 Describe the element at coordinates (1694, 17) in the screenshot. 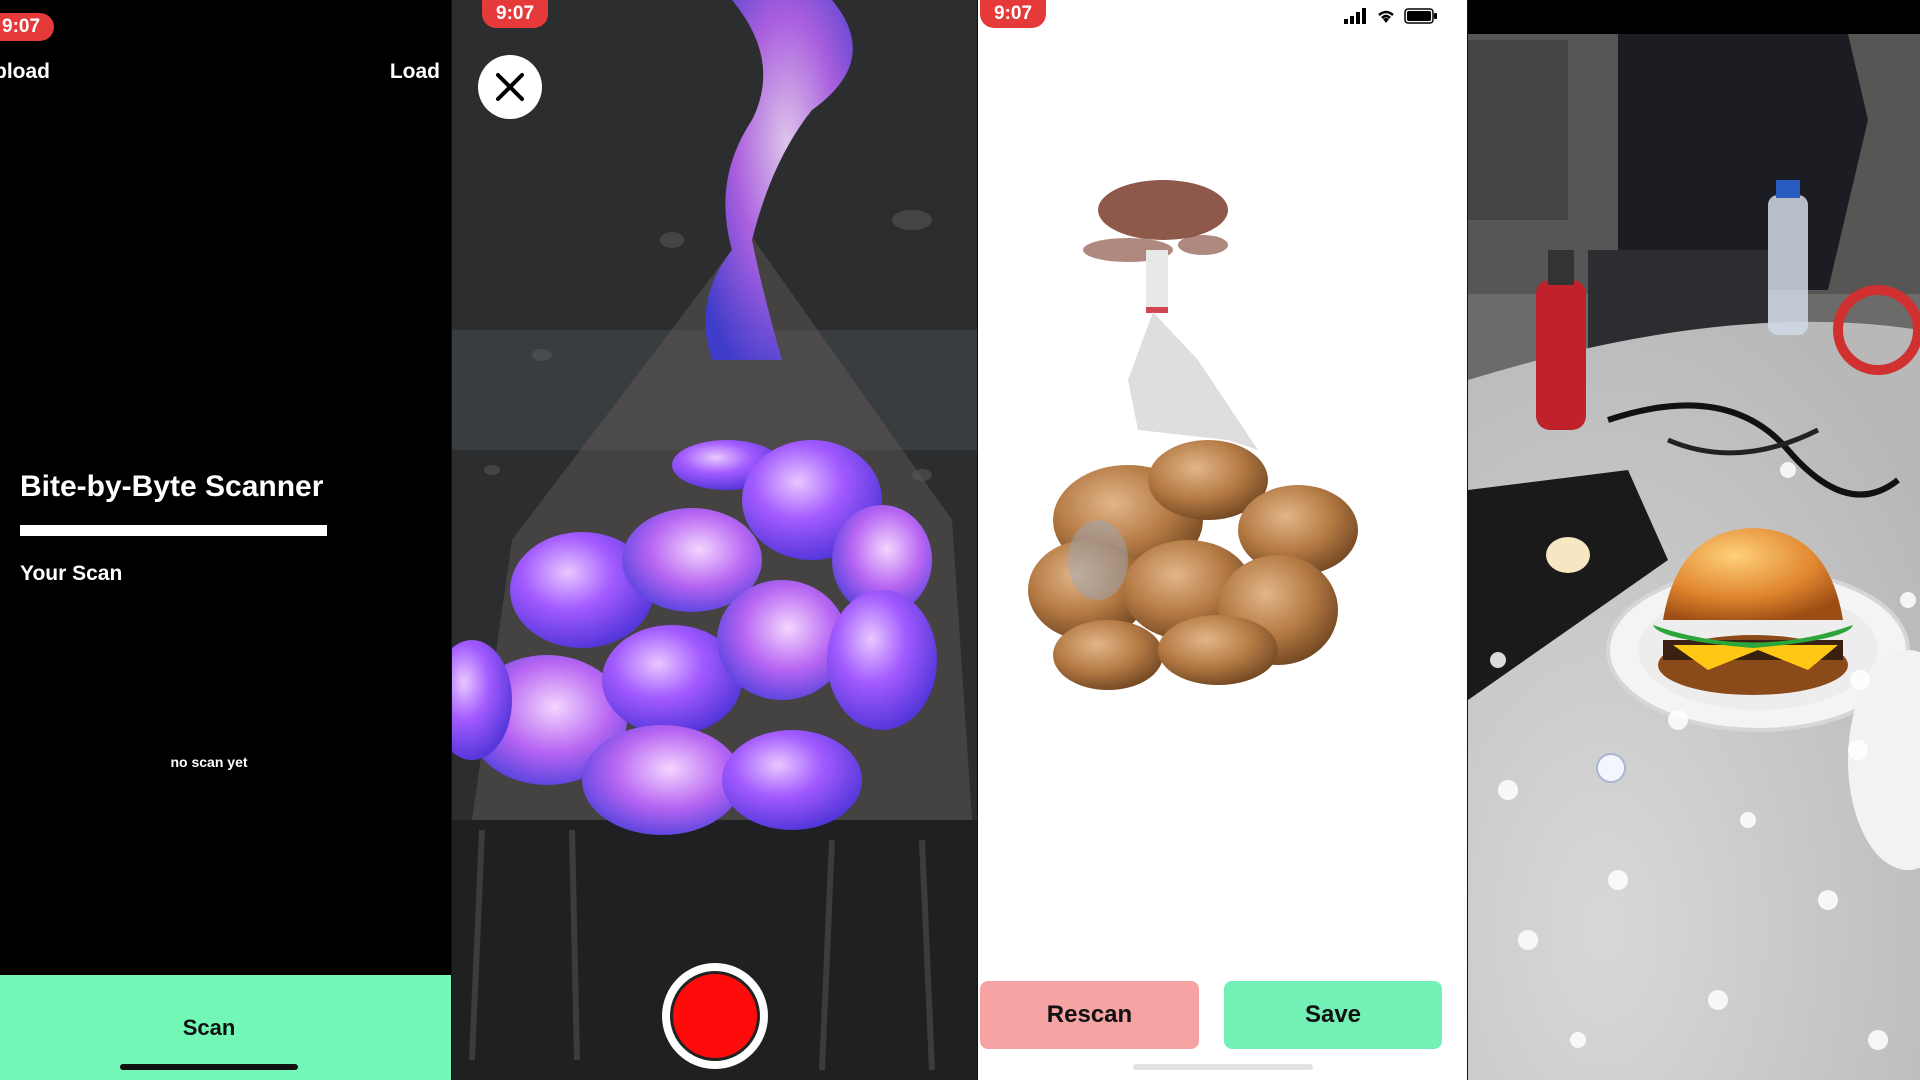

I see `status-bar` at that location.